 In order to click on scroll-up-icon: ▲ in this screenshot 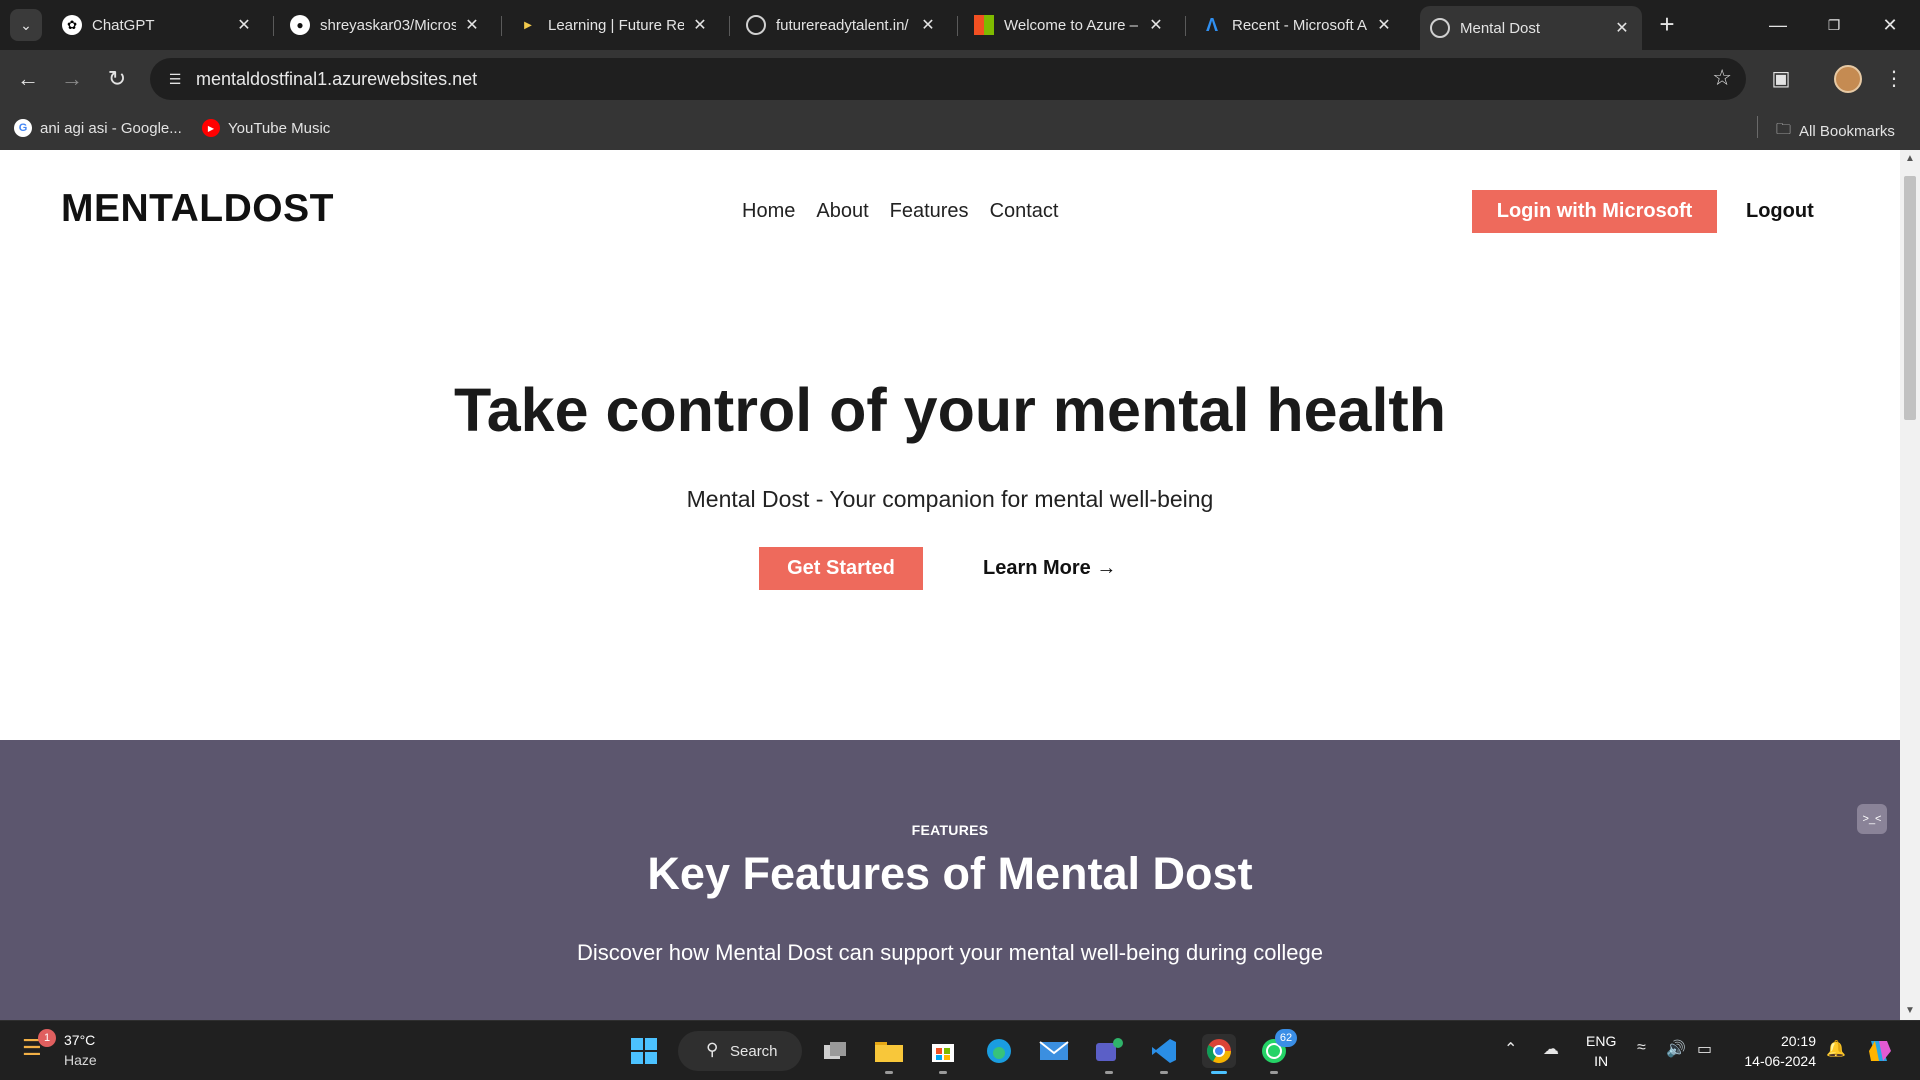, I will do `click(1910, 159)`.